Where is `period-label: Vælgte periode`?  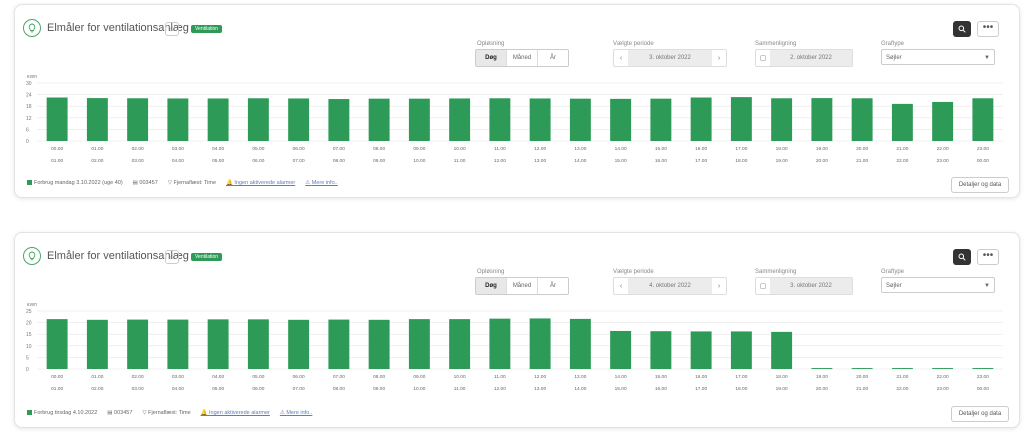 period-label: Vælgte periode is located at coordinates (633, 44).